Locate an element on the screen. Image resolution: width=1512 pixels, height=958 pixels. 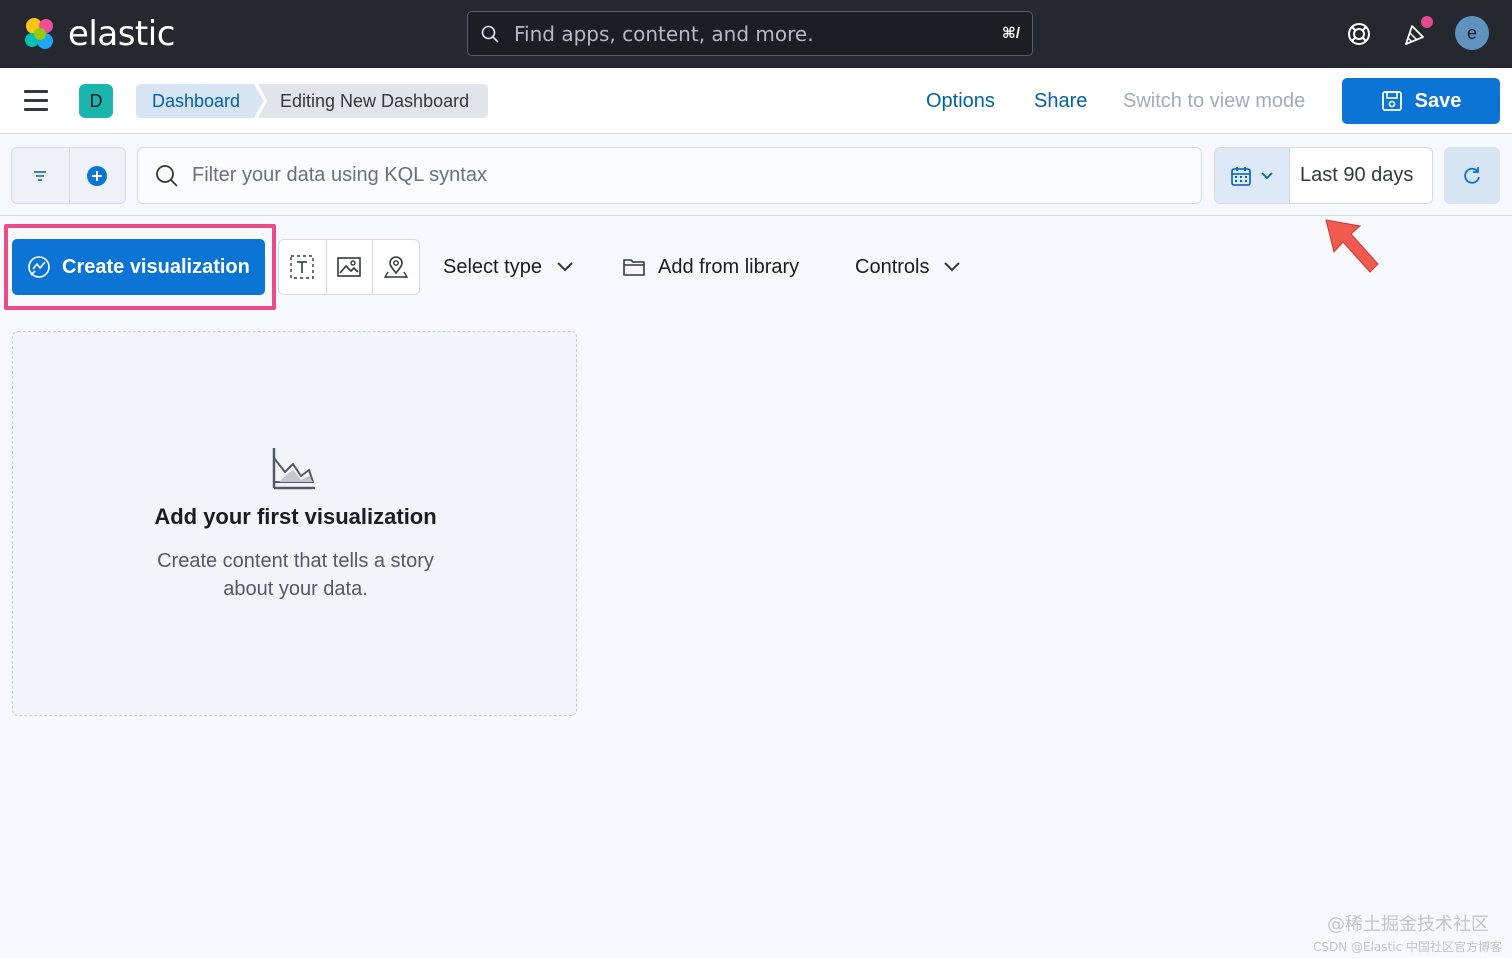
avatar-initial: e is located at coordinates (1471, 32).